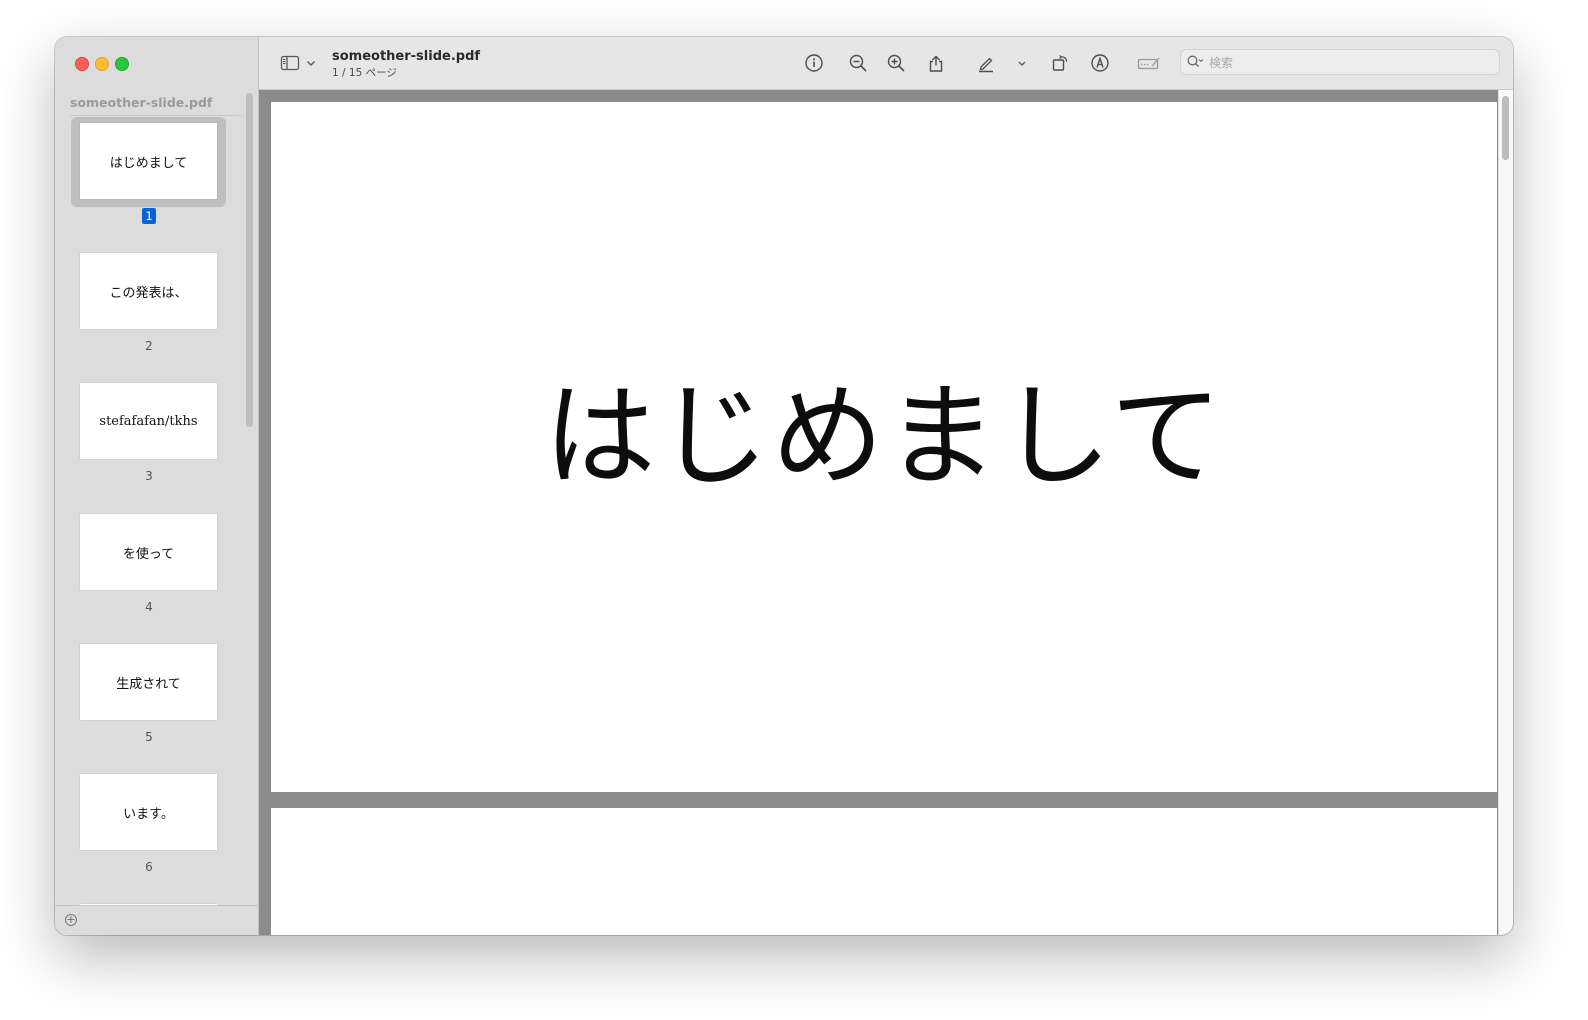 Image resolution: width=1588 pixels, height=1020 pixels. What do you see at coordinates (141, 102) in the screenshot?
I see `sidebar-document-title: someother-slide.pdf` at bounding box center [141, 102].